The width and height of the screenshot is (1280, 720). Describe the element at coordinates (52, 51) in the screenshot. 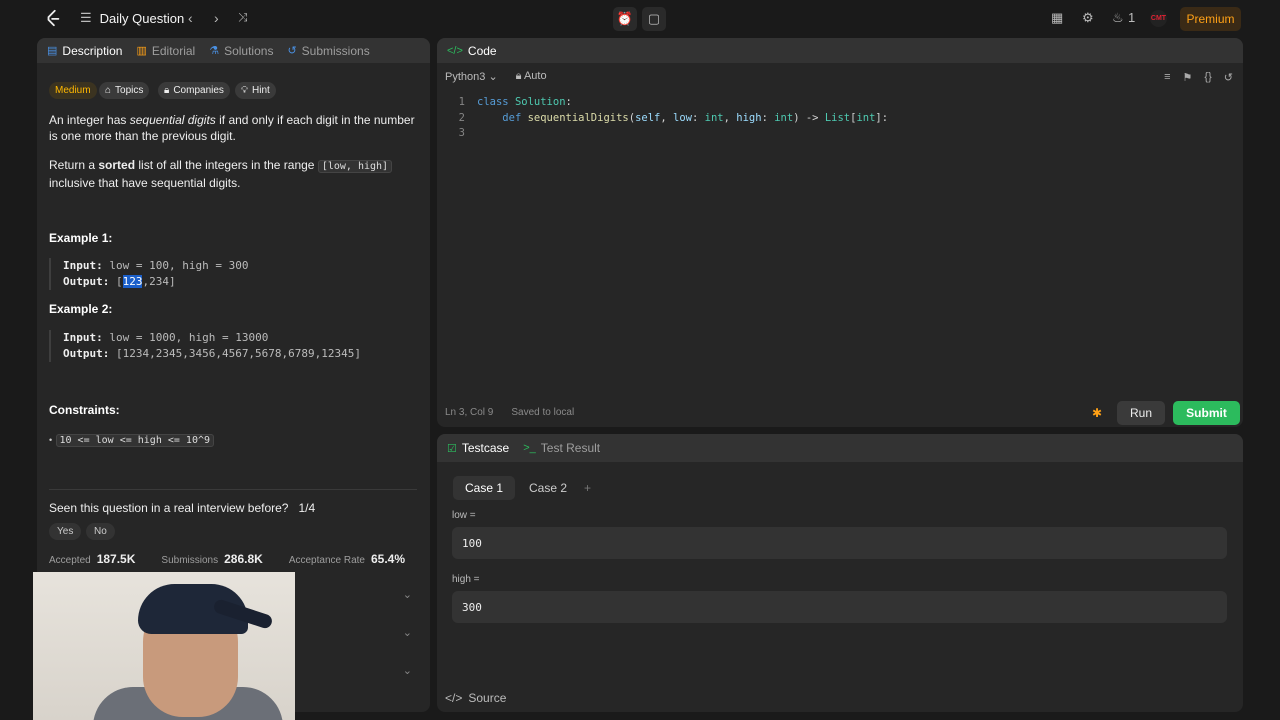

I see `document-icon: ▤` at that location.